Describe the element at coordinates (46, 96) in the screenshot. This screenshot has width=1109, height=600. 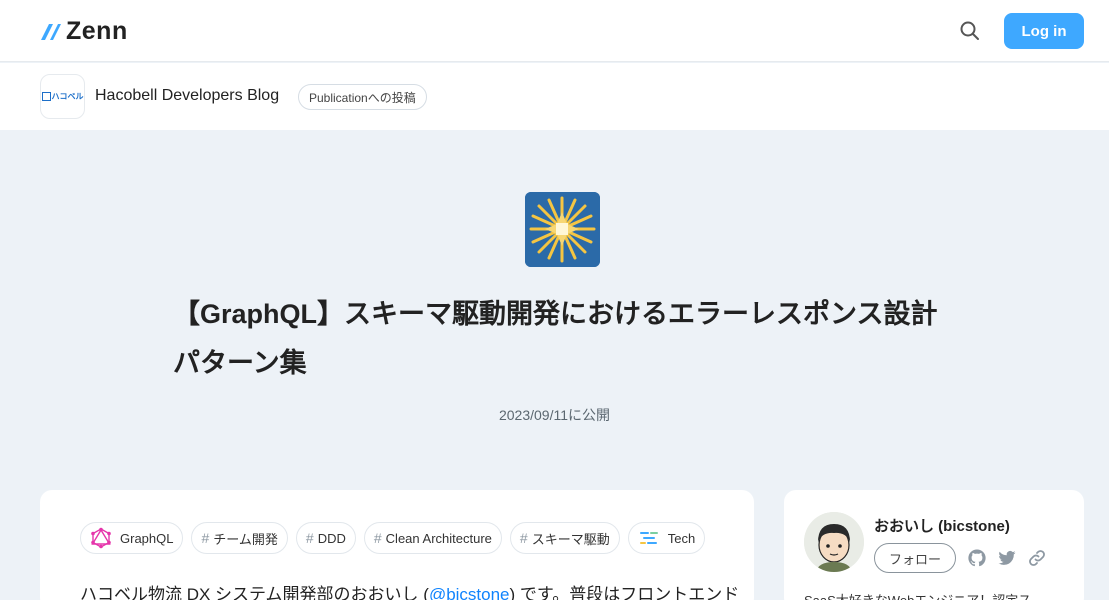
I see `hacobell-box-icon` at that location.